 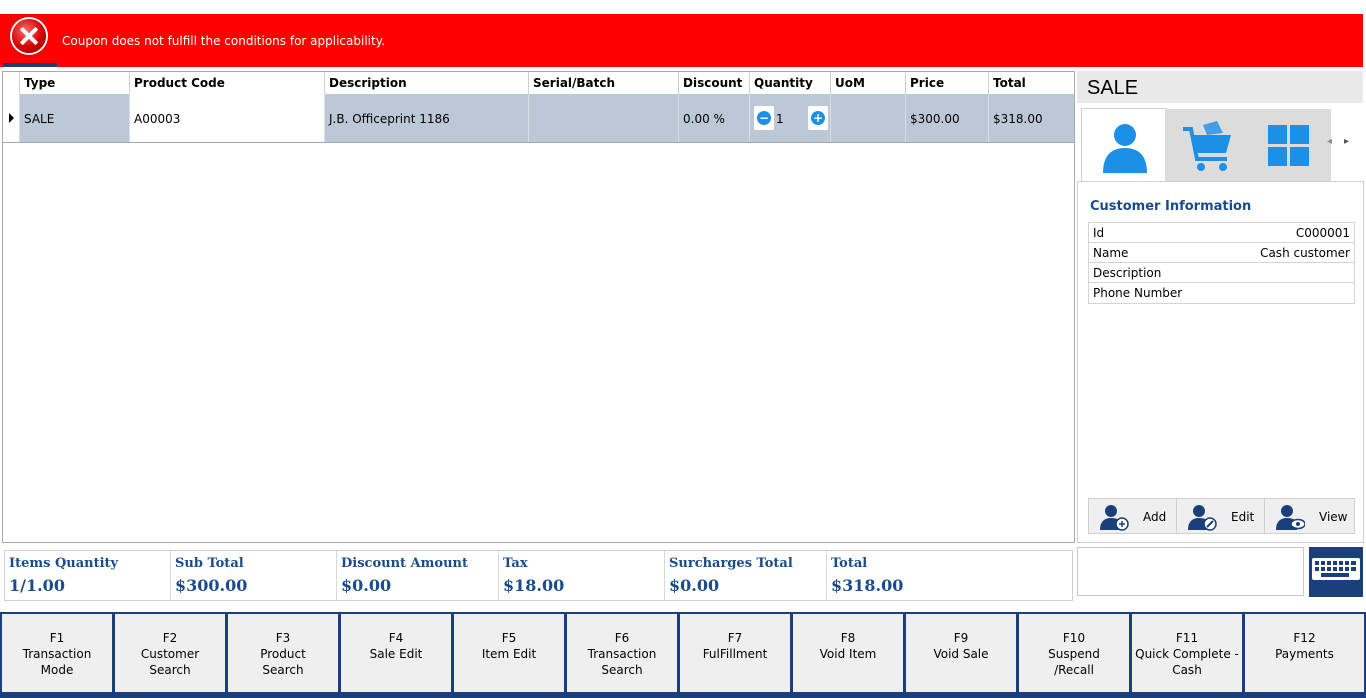 I want to click on column-price: Price, so click(x=947, y=83).